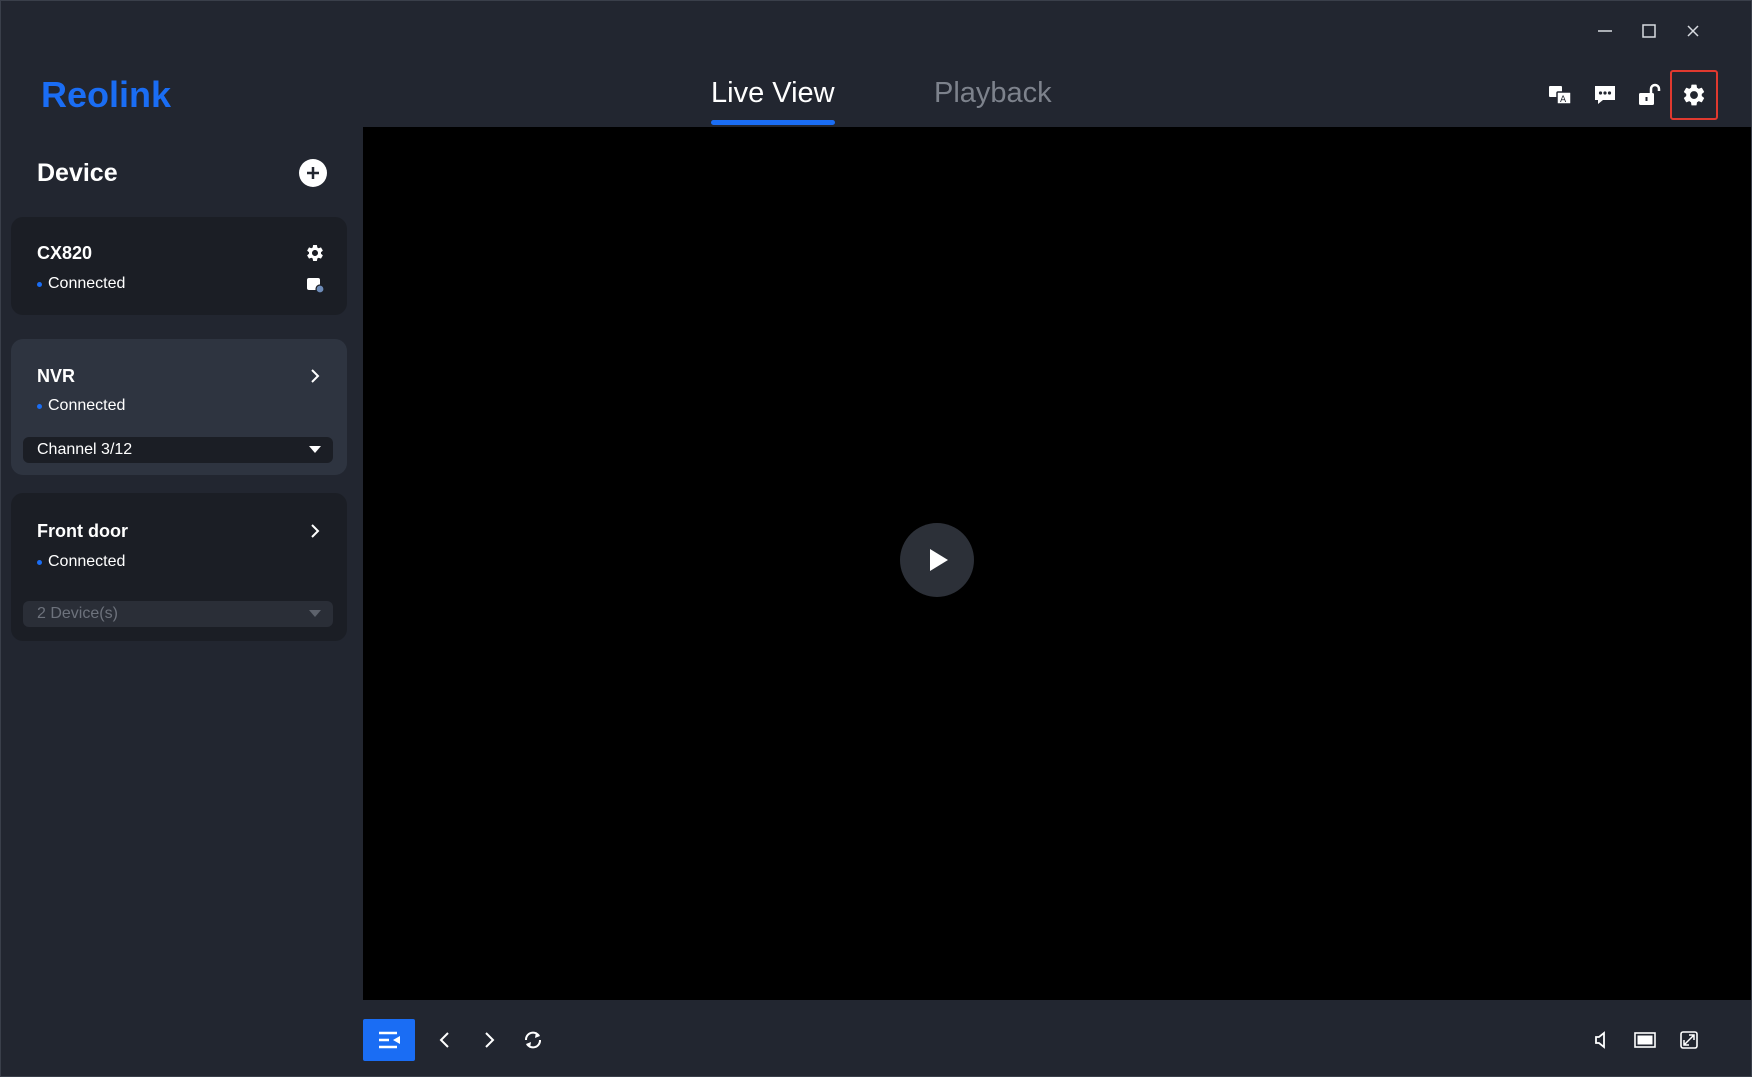  I want to click on previous-page-button, so click(445, 1040).